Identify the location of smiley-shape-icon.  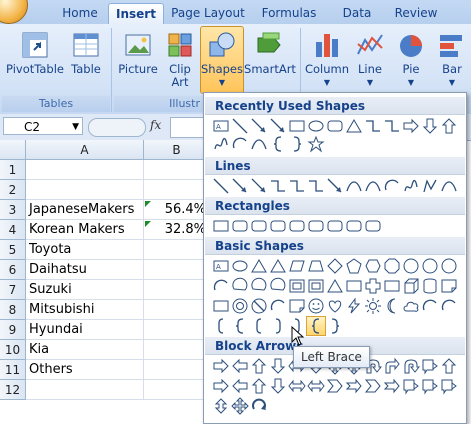
(316, 306).